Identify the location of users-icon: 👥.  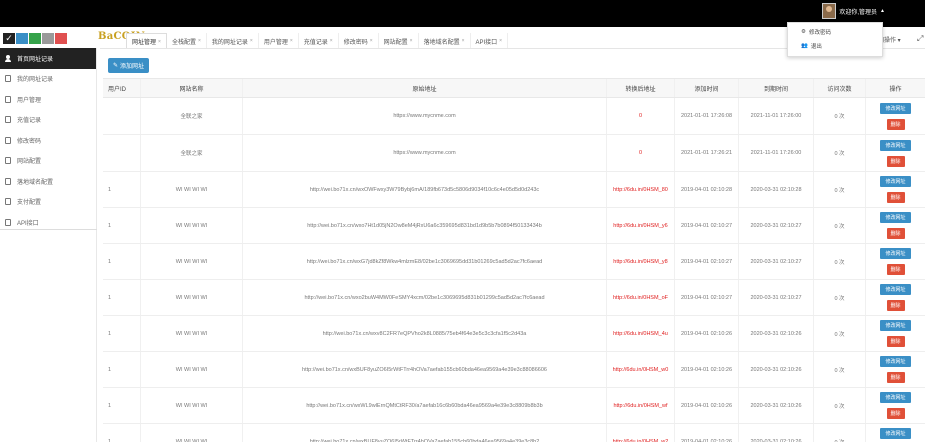
(804, 46).